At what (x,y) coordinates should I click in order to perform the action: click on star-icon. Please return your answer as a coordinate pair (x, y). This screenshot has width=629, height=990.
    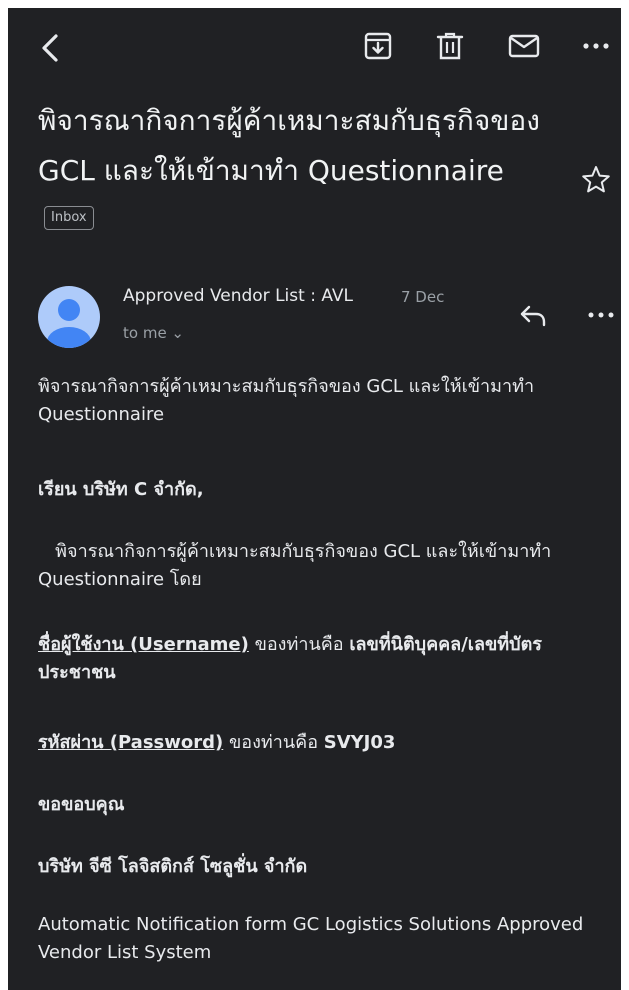
    Looking at the image, I should click on (596, 179).